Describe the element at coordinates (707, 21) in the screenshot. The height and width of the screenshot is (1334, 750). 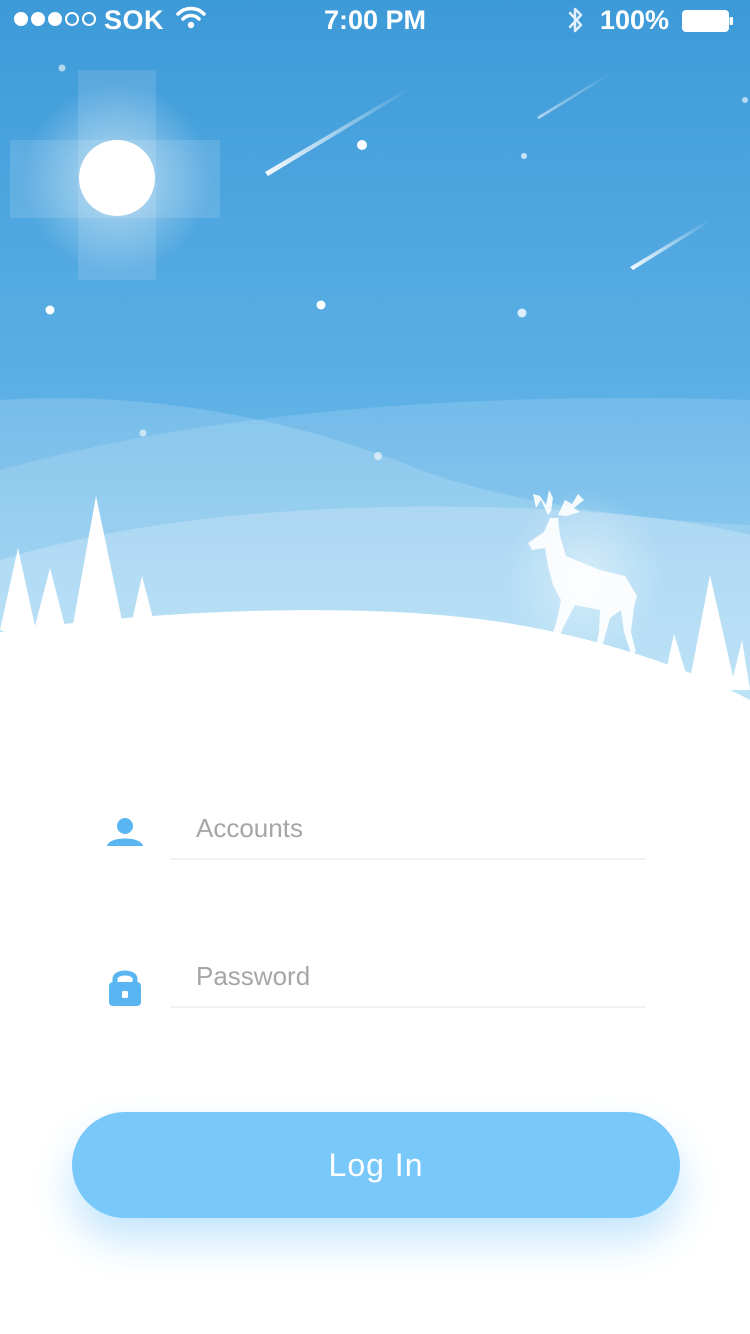
I see `battery-icon` at that location.